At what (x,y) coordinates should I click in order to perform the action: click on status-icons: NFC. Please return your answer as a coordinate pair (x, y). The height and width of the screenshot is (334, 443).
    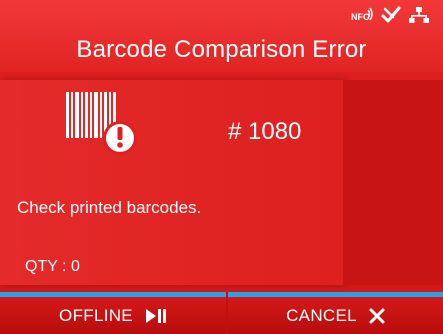
    Looking at the image, I should click on (390, 15).